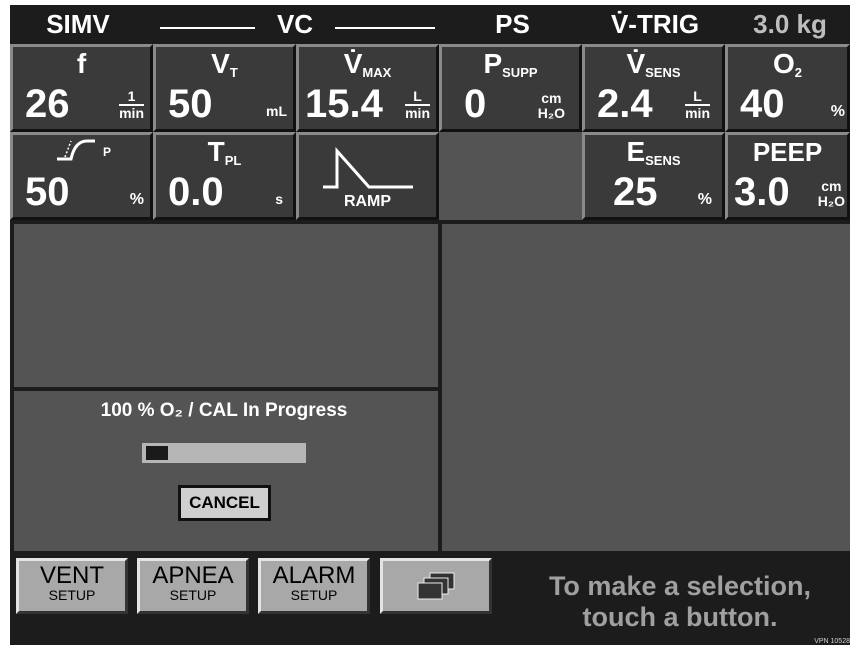 The height and width of the screenshot is (645, 850). Describe the element at coordinates (680, 617) in the screenshot. I see `selection-prompt-line2: touch a button.` at that location.